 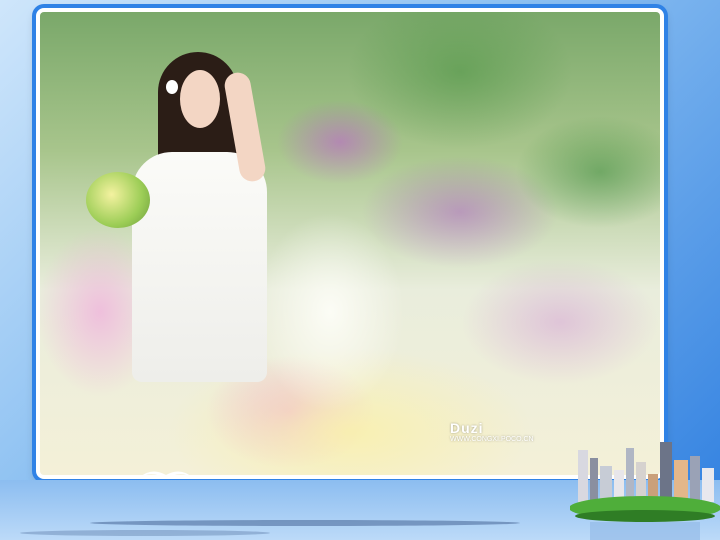 I want to click on watermark-url: WWW.CONGXI.POCO.CN, so click(x=492, y=439).